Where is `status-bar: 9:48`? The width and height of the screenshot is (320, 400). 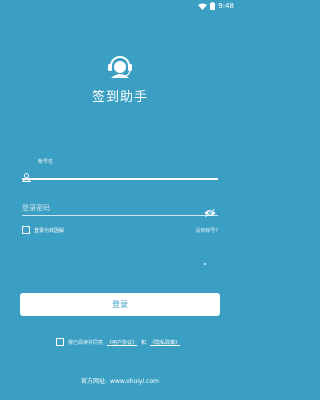
status-bar: 9:48 is located at coordinates (120, 6).